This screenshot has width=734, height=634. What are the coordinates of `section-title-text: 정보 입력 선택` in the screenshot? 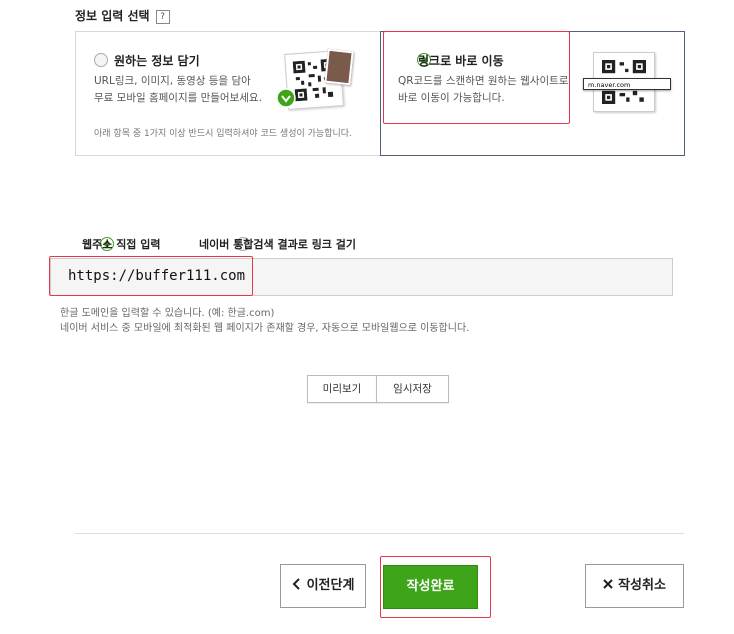 It's located at (112, 16).